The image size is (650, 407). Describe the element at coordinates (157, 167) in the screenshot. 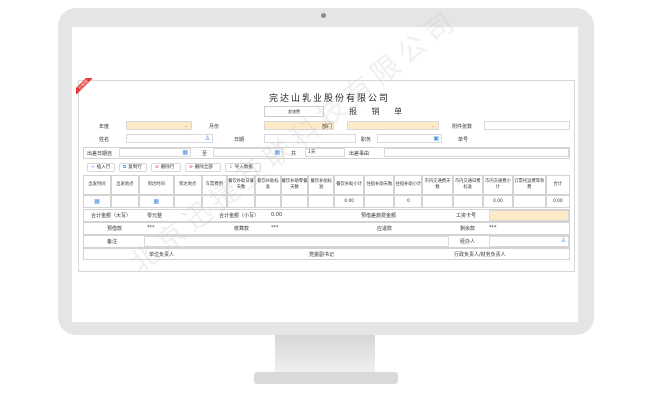

I see `delete-icon: ⊖` at that location.